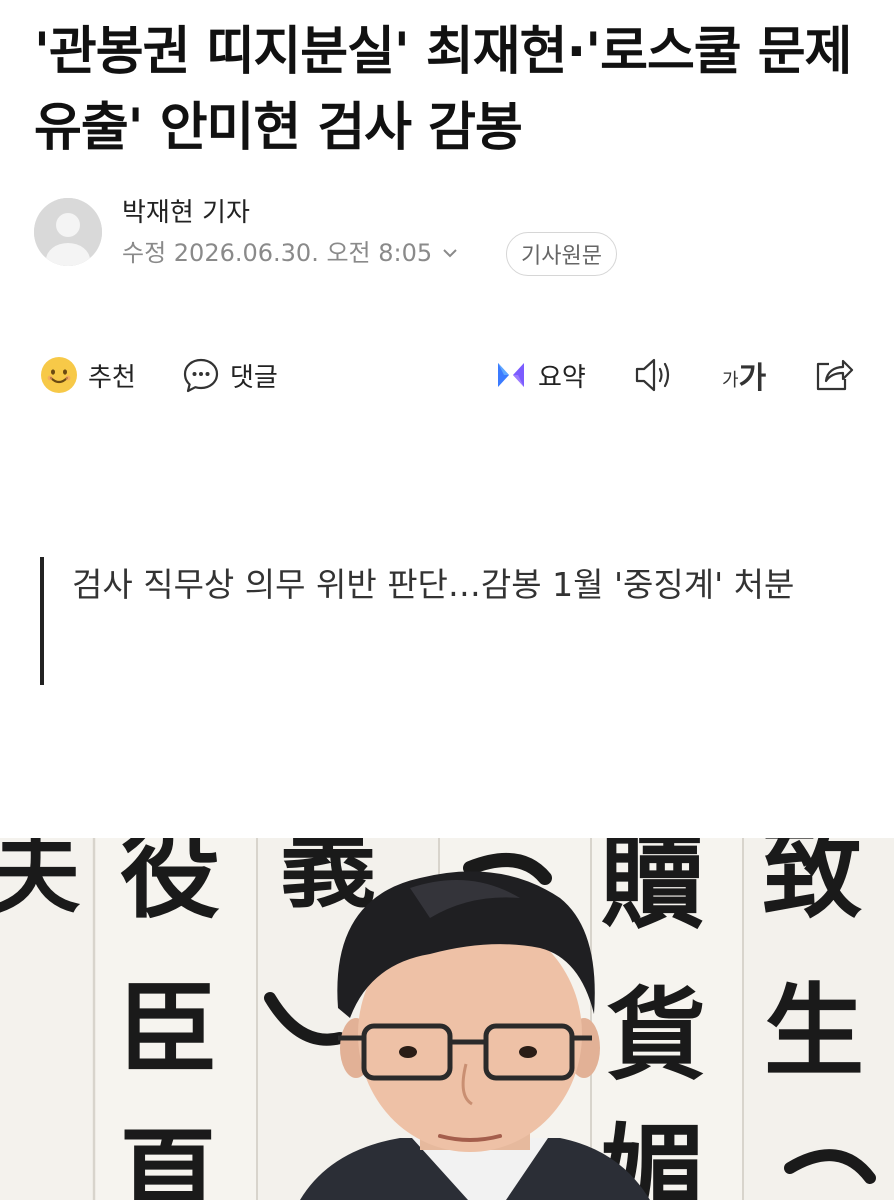 Image resolution: width=894 pixels, height=1200 pixels. I want to click on share-icon, so click(835, 375).